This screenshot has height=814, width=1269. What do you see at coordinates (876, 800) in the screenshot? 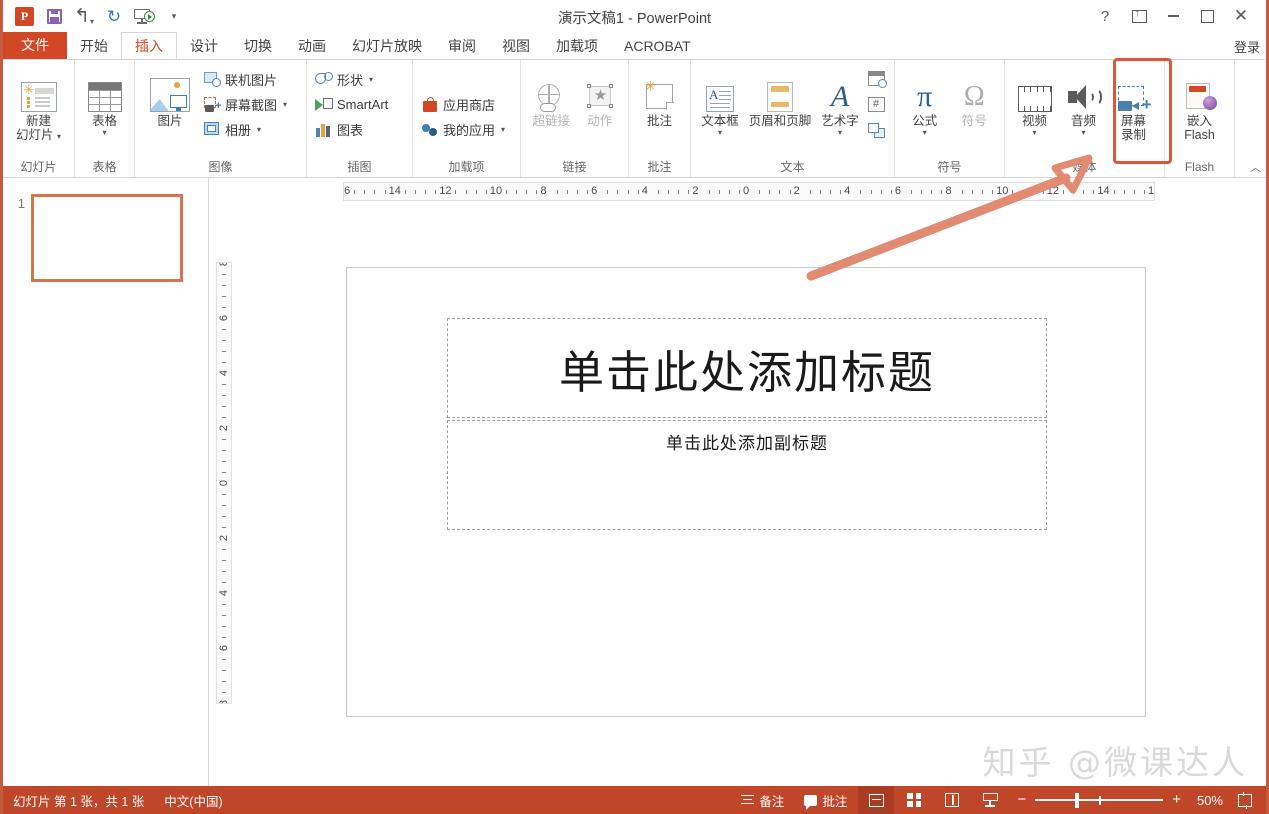
I see `normal-view-button` at bounding box center [876, 800].